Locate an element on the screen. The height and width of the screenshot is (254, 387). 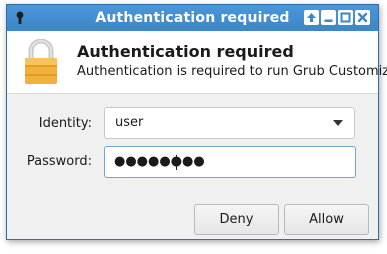
maximize-button is located at coordinates (345, 17).